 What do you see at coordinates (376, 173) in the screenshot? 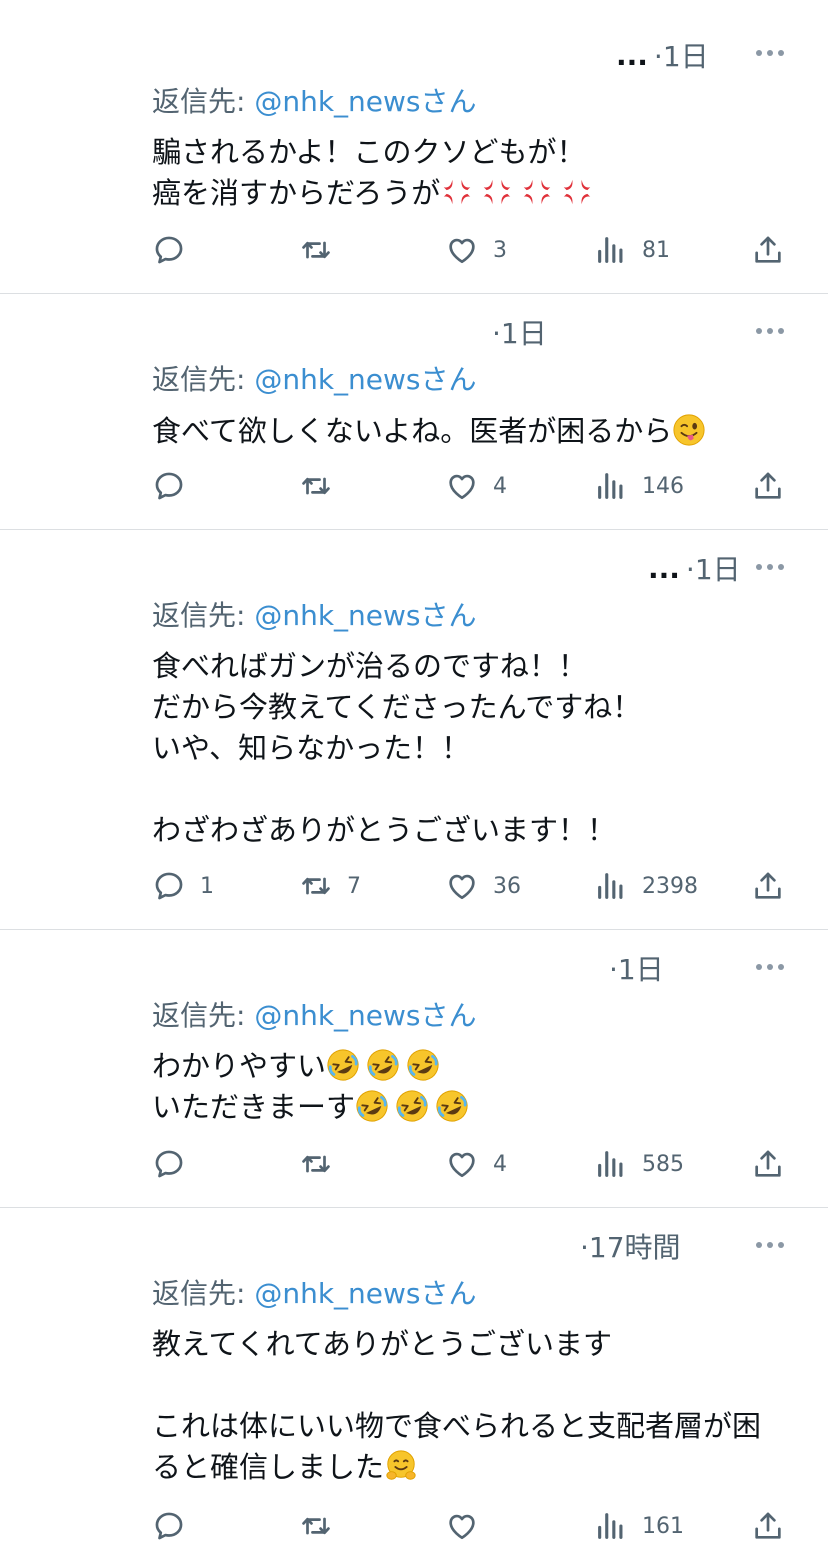
I see `tweet-text: 騙されるかよ！このクソどもが！ 癌を消すからだろうが` at bounding box center [376, 173].